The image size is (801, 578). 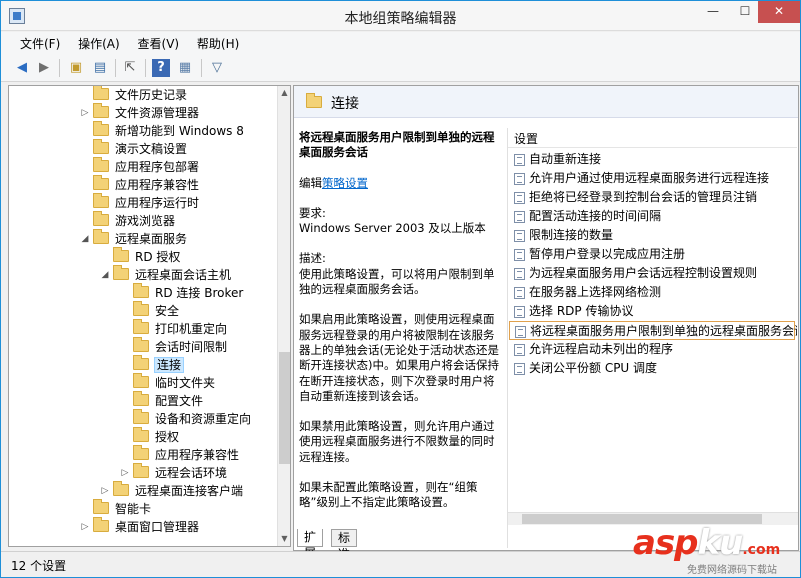 I want to click on show-hide-tree-icon: ▤, so click(x=100, y=68).